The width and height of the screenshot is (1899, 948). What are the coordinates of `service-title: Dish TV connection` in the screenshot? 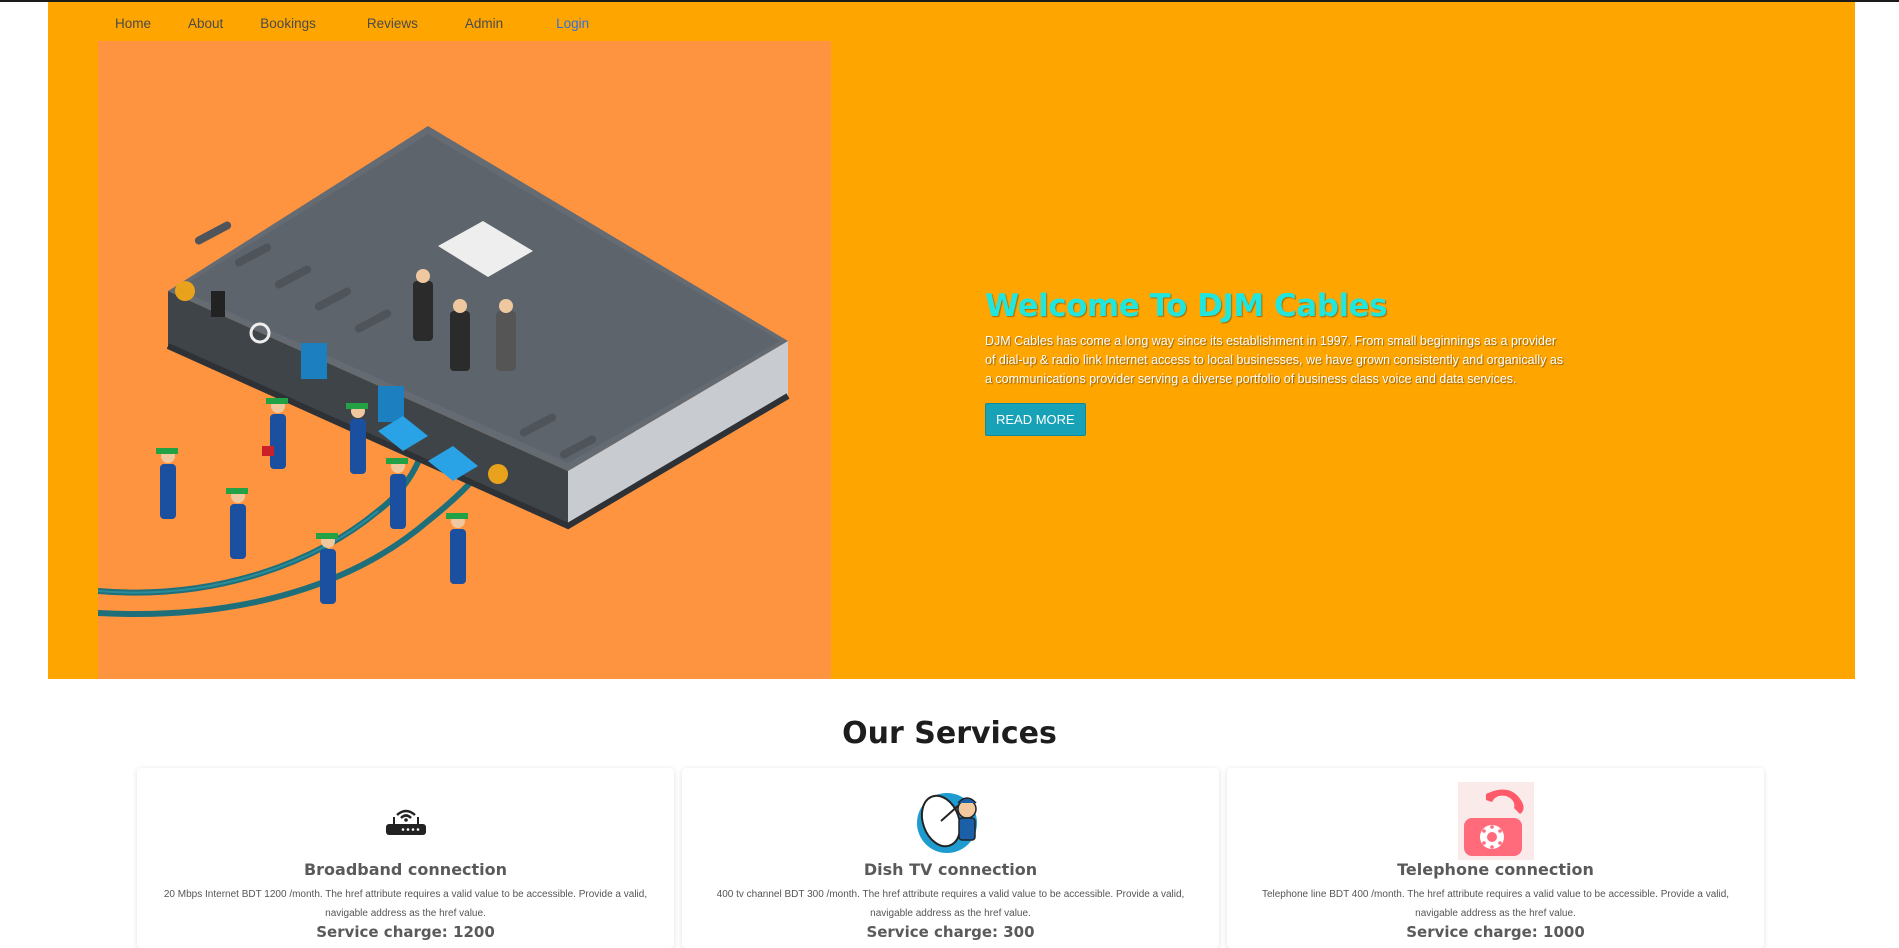 It's located at (950, 869).